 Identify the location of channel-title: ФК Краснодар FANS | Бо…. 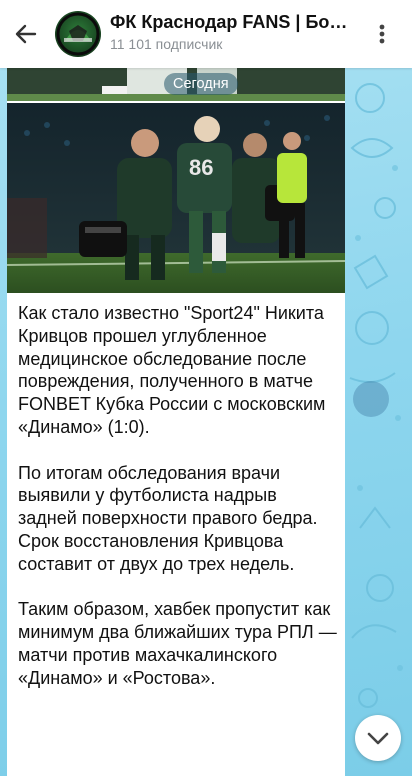
(235, 22).